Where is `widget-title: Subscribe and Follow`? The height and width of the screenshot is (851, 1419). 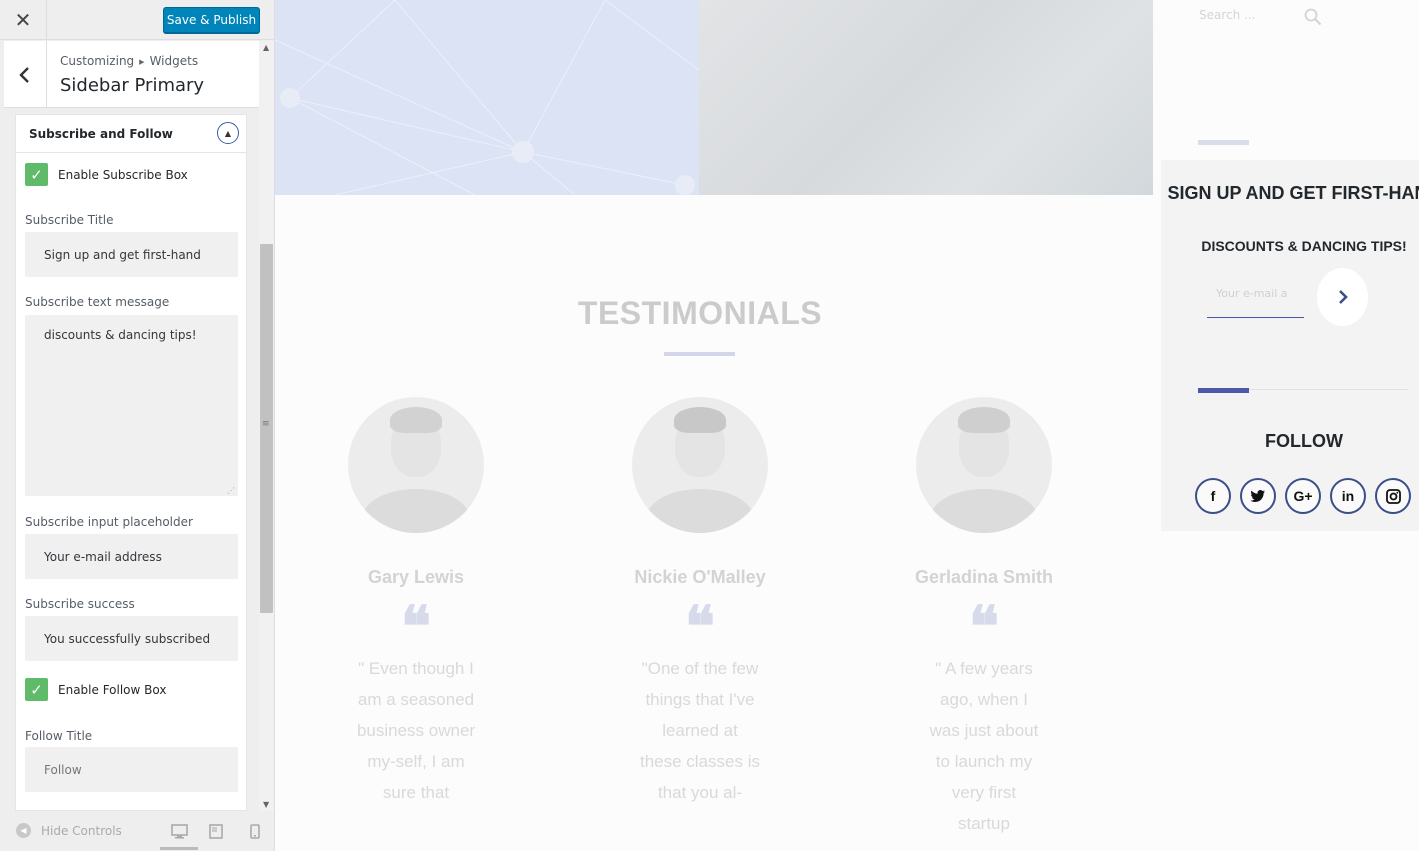 widget-title: Subscribe and Follow is located at coordinates (101, 134).